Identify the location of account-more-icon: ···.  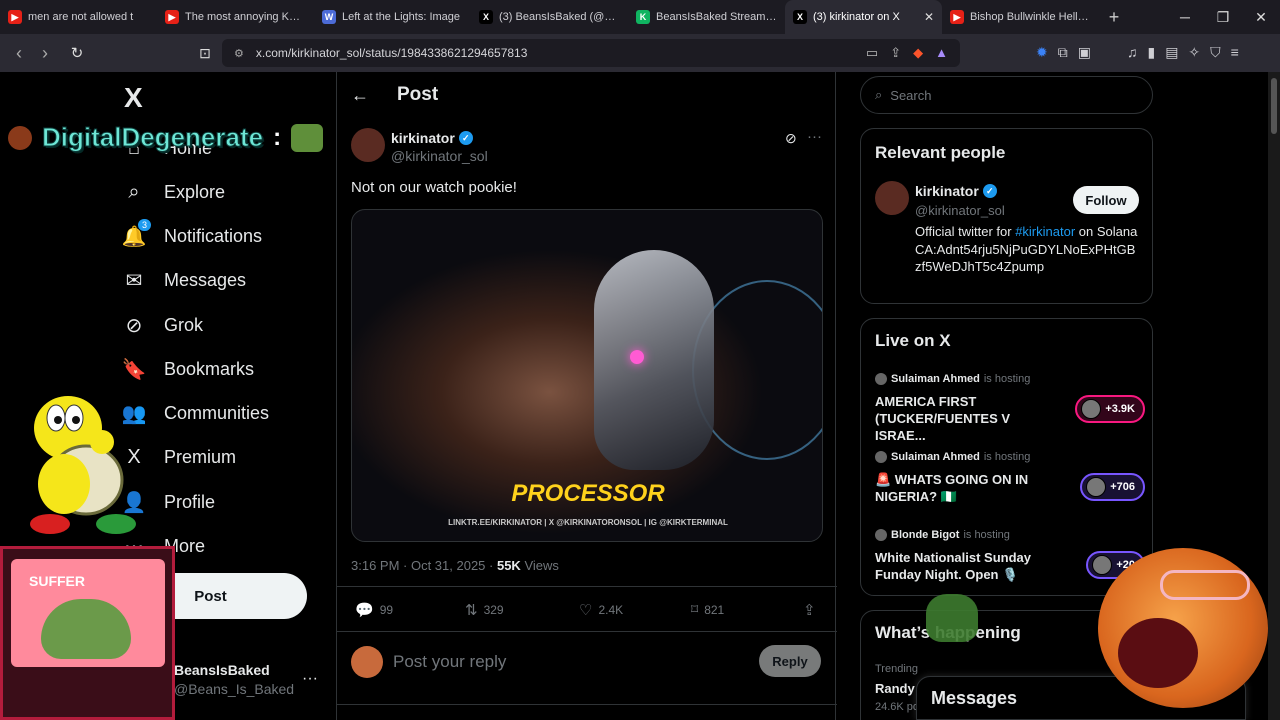
(310, 679).